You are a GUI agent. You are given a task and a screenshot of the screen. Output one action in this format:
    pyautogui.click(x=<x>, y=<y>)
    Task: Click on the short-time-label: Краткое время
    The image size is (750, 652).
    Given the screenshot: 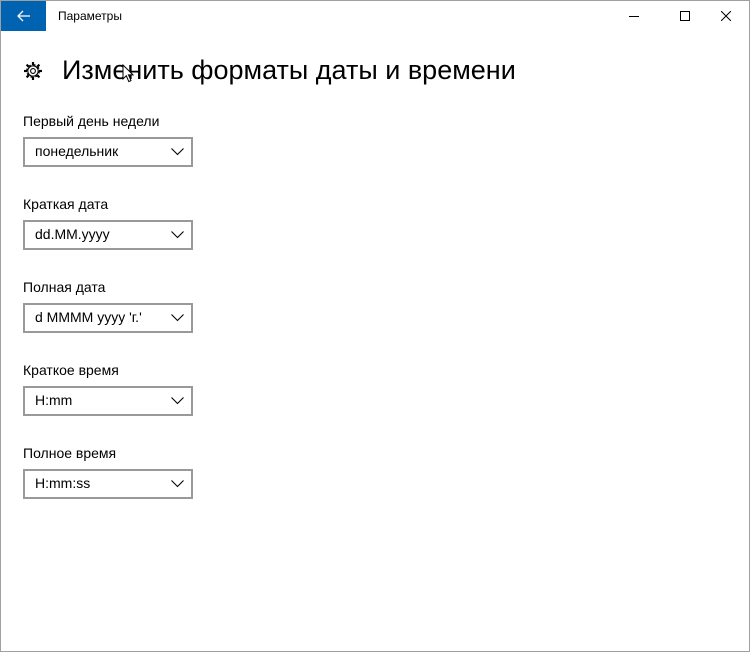 What is the action you would take?
    pyautogui.click(x=71, y=370)
    